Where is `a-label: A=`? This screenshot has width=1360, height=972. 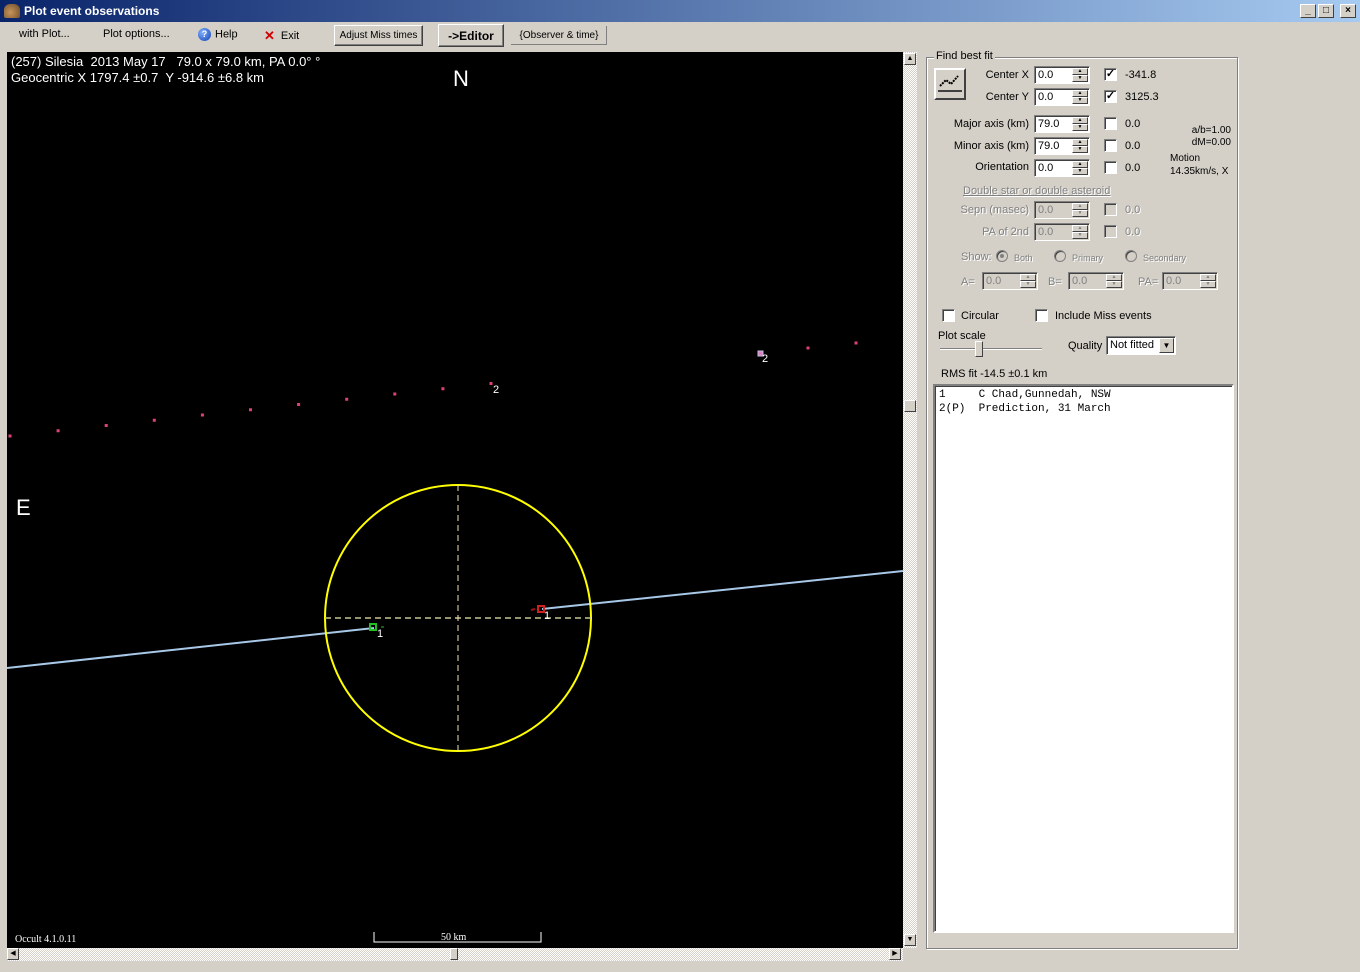 a-label: A= is located at coordinates (968, 282).